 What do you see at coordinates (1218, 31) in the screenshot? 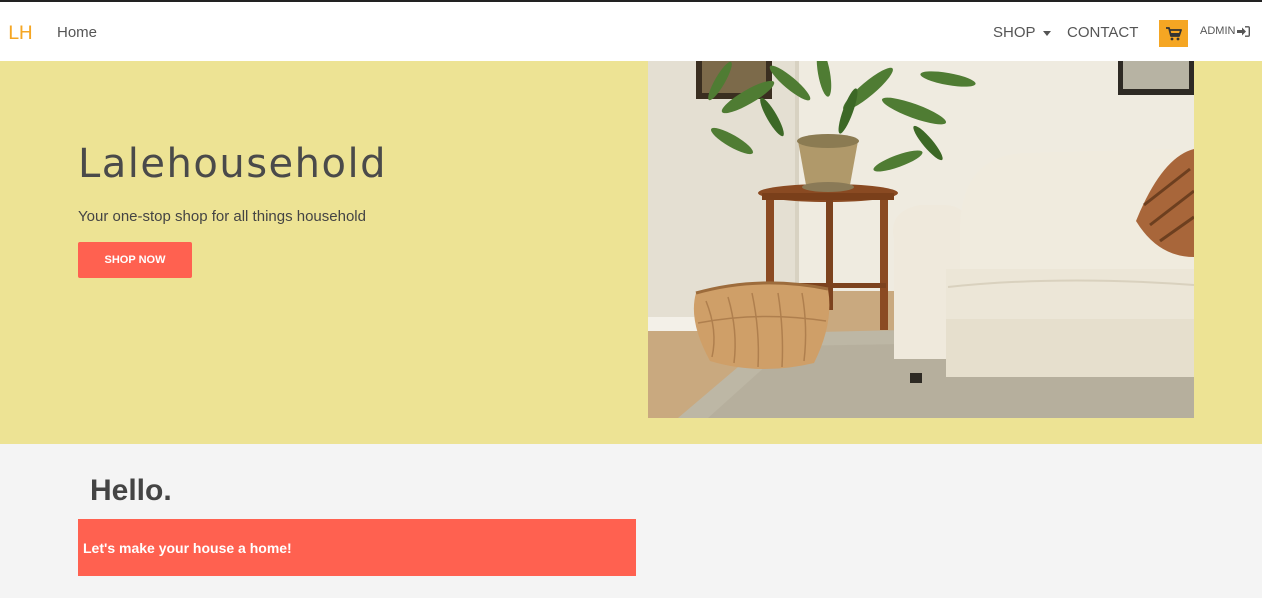
I see `nav-admin-label: ADMIN` at bounding box center [1218, 31].